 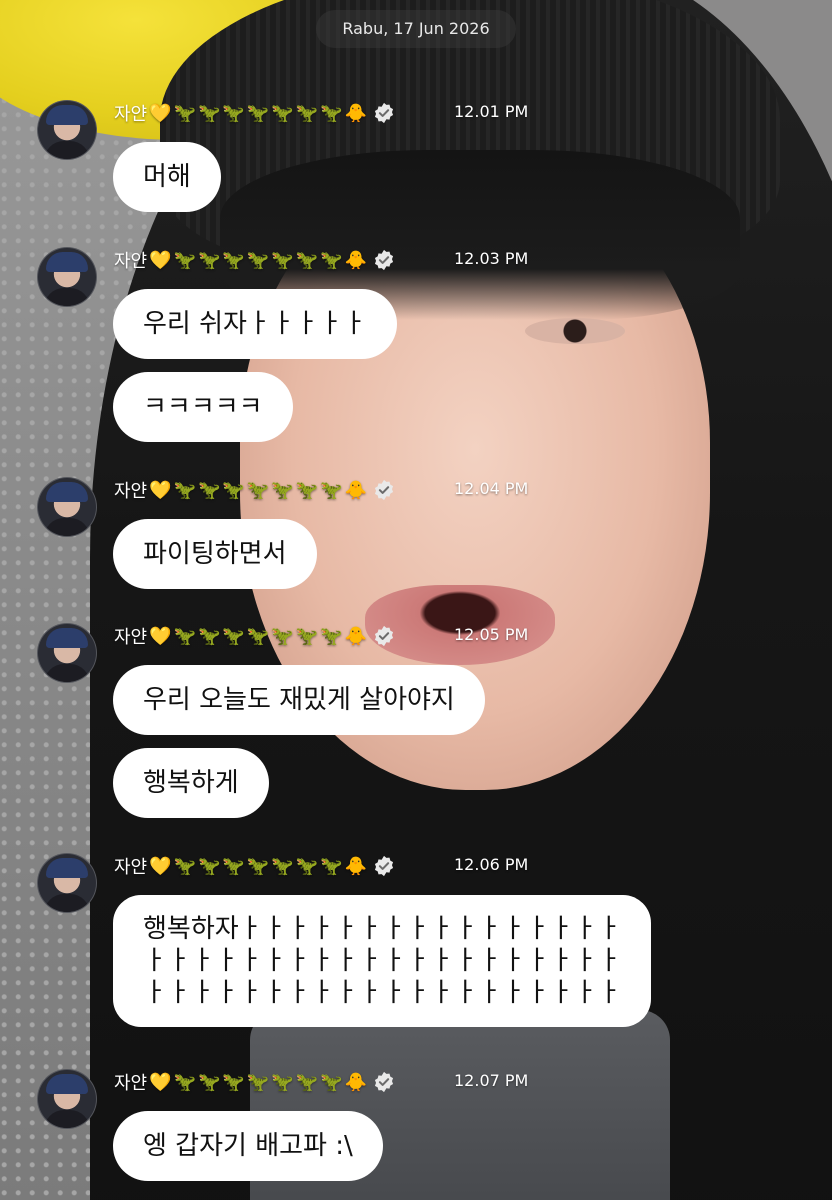 I want to click on date-separator: Rabu, 17 Jun 2026, so click(x=416, y=29).